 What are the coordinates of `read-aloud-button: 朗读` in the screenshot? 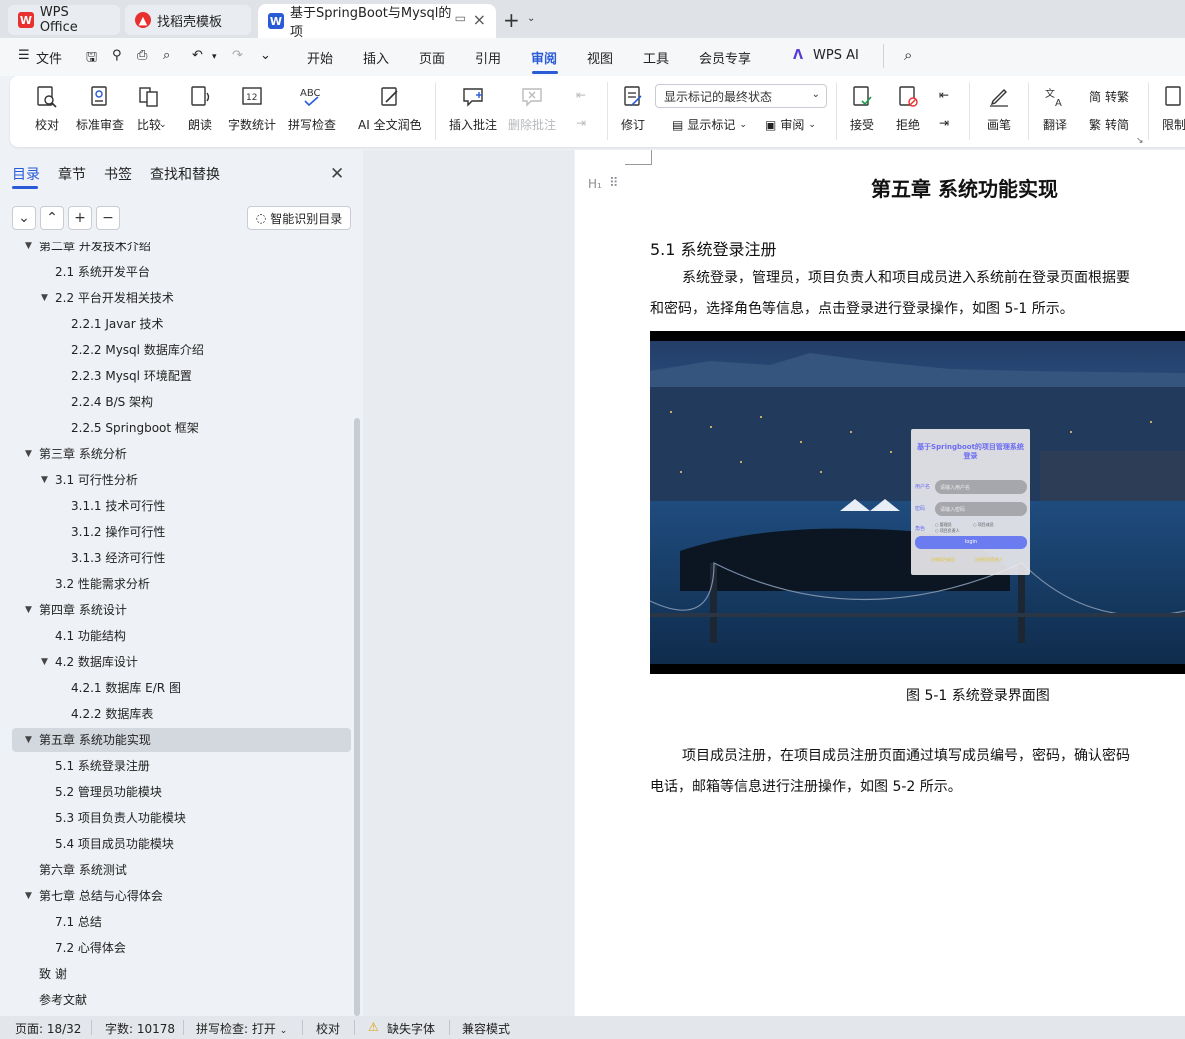 It's located at (200, 108).